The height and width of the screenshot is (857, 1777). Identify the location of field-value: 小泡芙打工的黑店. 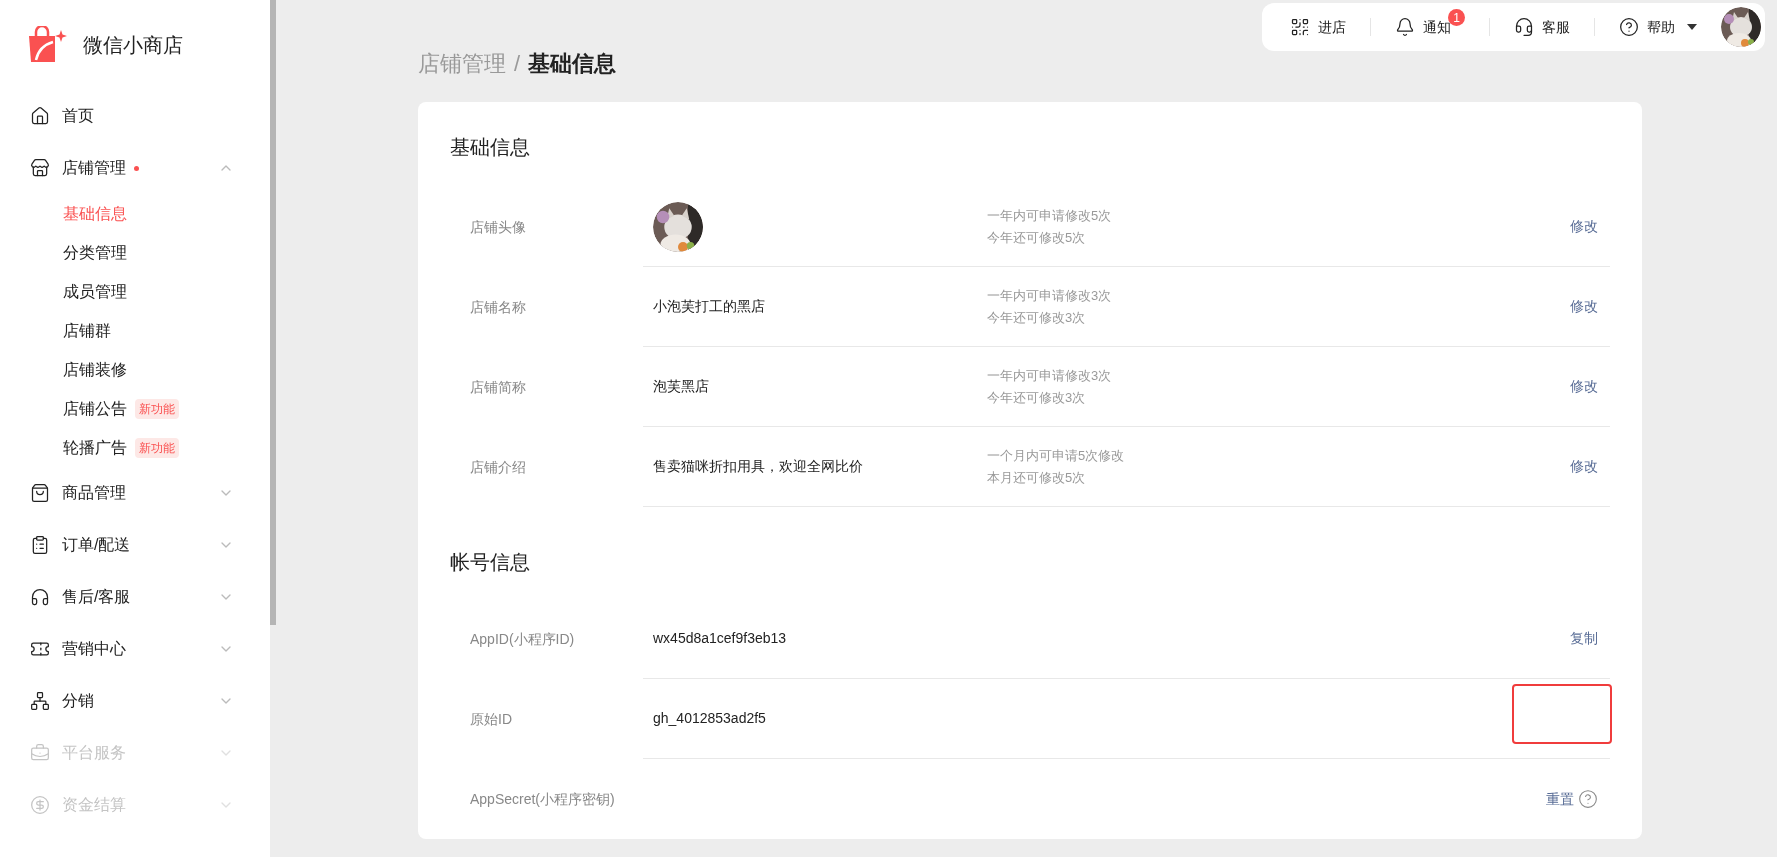
(709, 306).